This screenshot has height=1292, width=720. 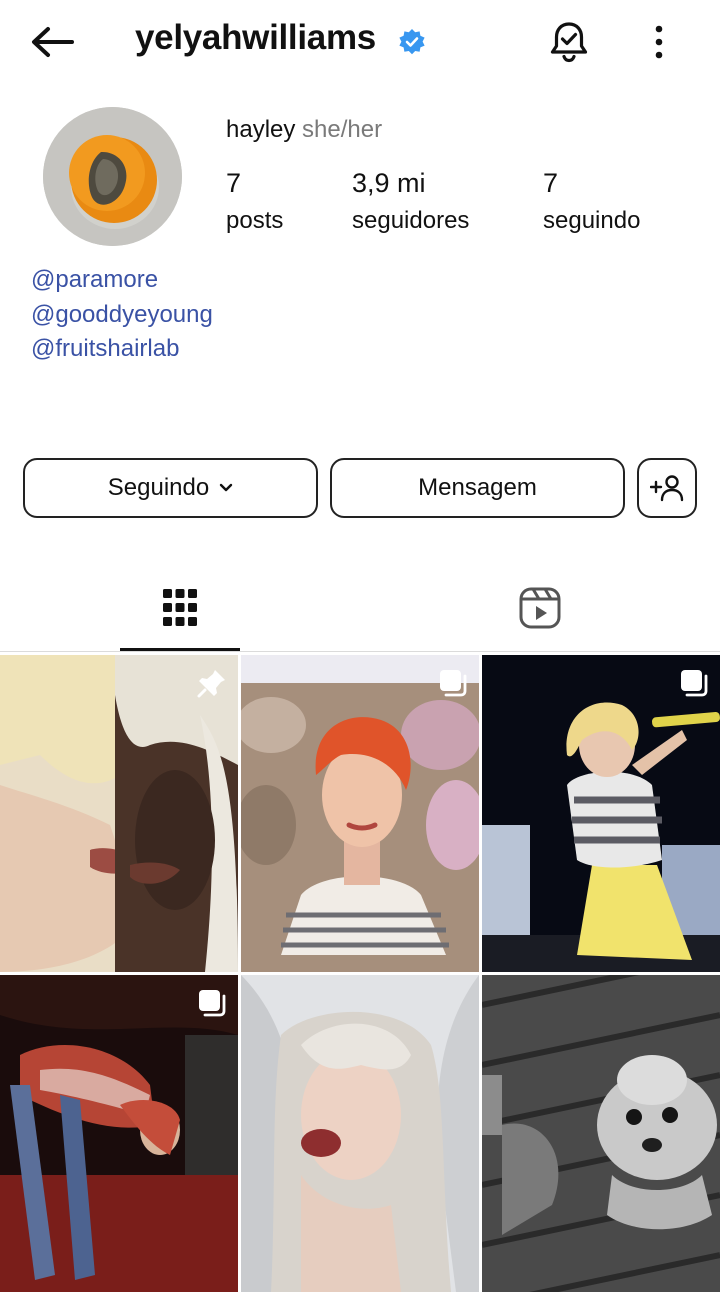 I want to click on verified-badge-icon, so click(x=412, y=42).